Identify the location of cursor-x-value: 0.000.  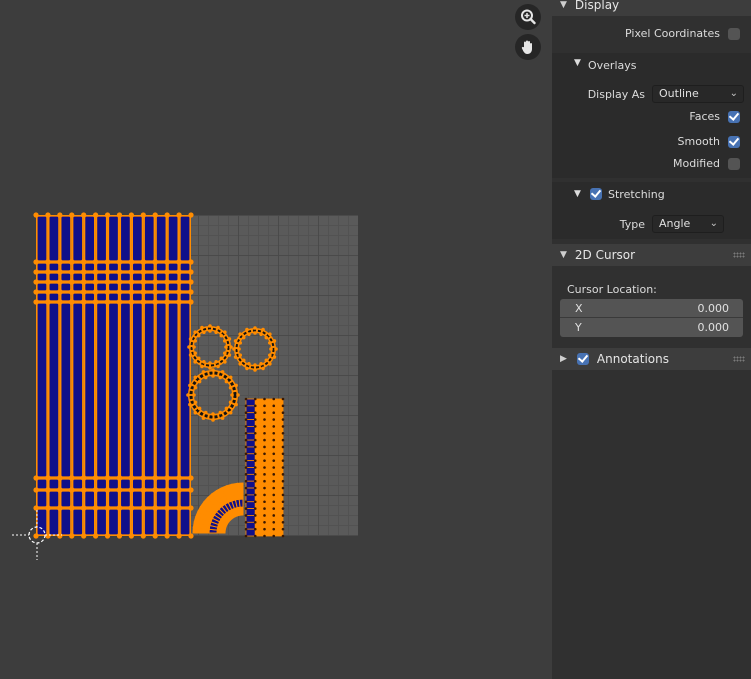
(713, 308).